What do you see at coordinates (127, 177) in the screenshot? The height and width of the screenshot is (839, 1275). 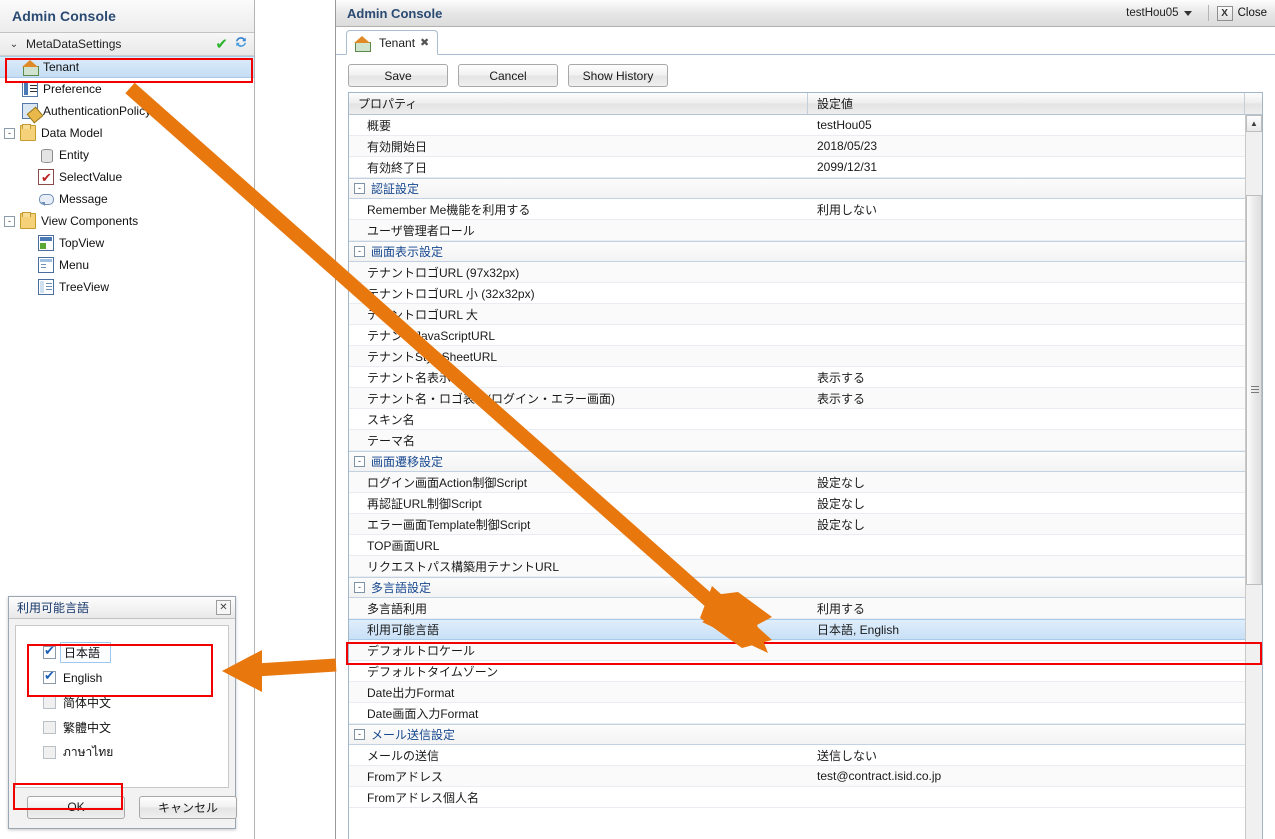 I see `sidebar-item-selectvalue: SelectValue` at bounding box center [127, 177].